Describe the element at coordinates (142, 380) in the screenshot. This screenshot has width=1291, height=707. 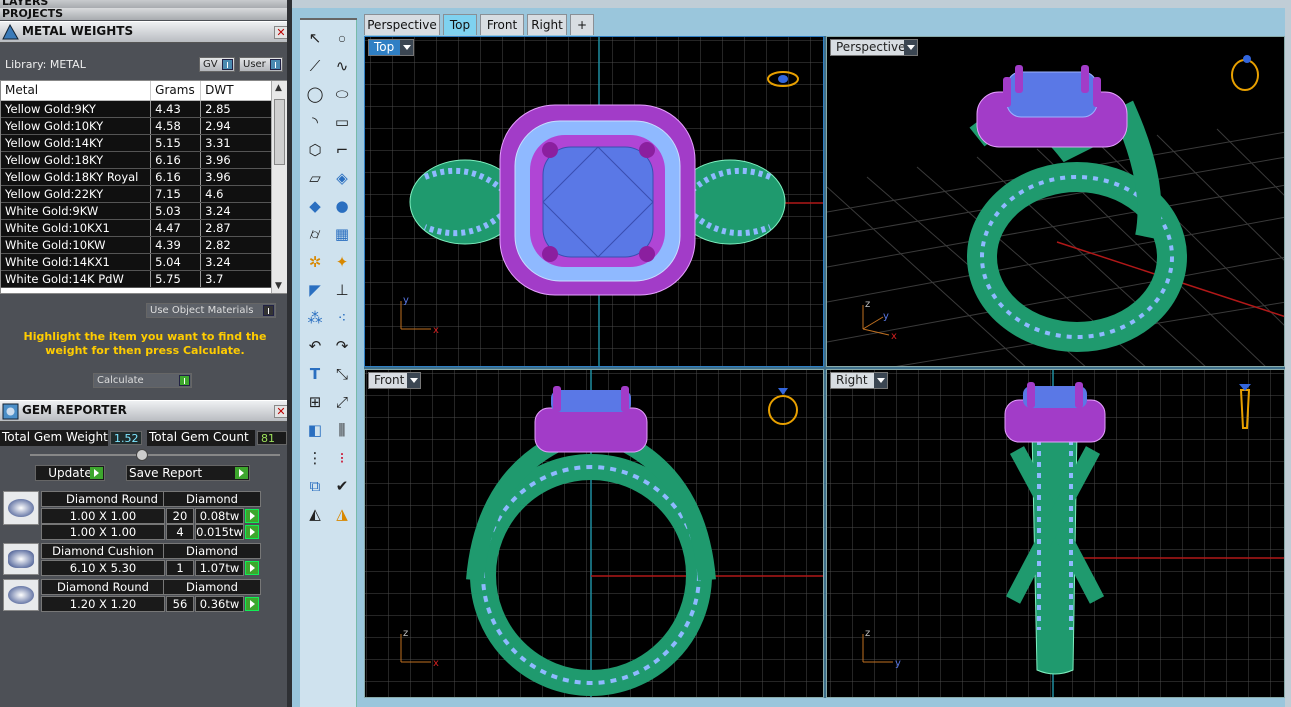
I see `calculate-button: Calculate` at that location.